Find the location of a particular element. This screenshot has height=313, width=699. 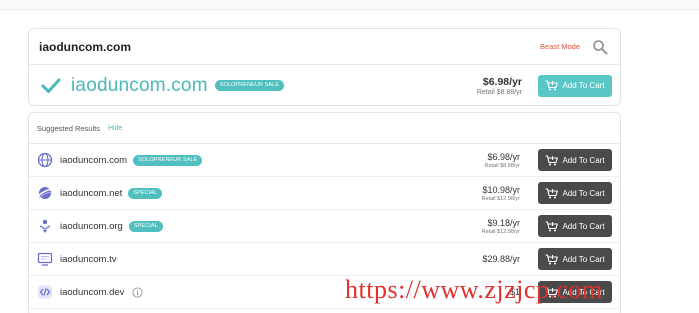

tv-icon is located at coordinates (45, 259).